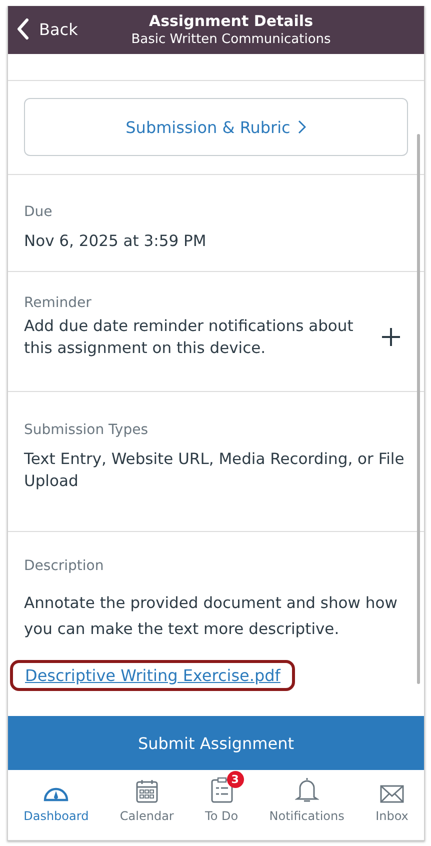 This screenshot has width=431, height=846. I want to click on description-text: Annotate the provided document and show how you can make the text more descriptive., so click(211, 616).